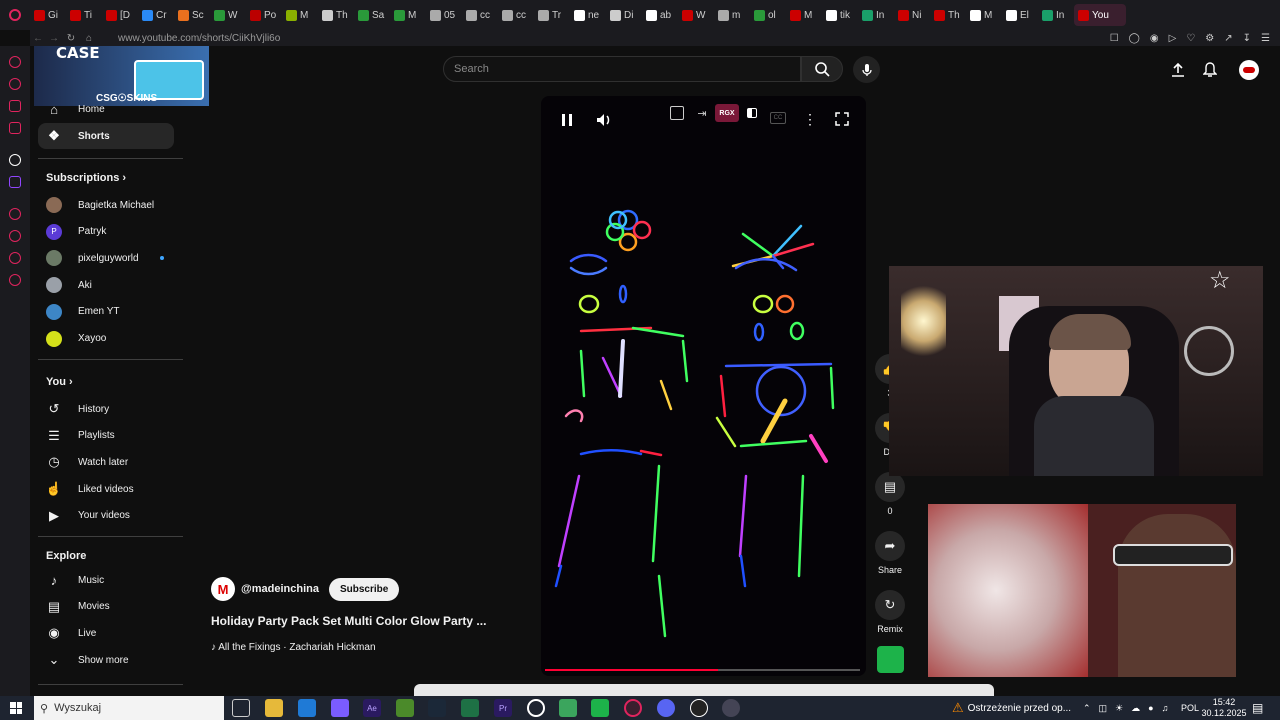 The height and width of the screenshot is (720, 1280). Describe the element at coordinates (106, 312) in the screenshot. I see `subscription-item: Emen YT` at that location.